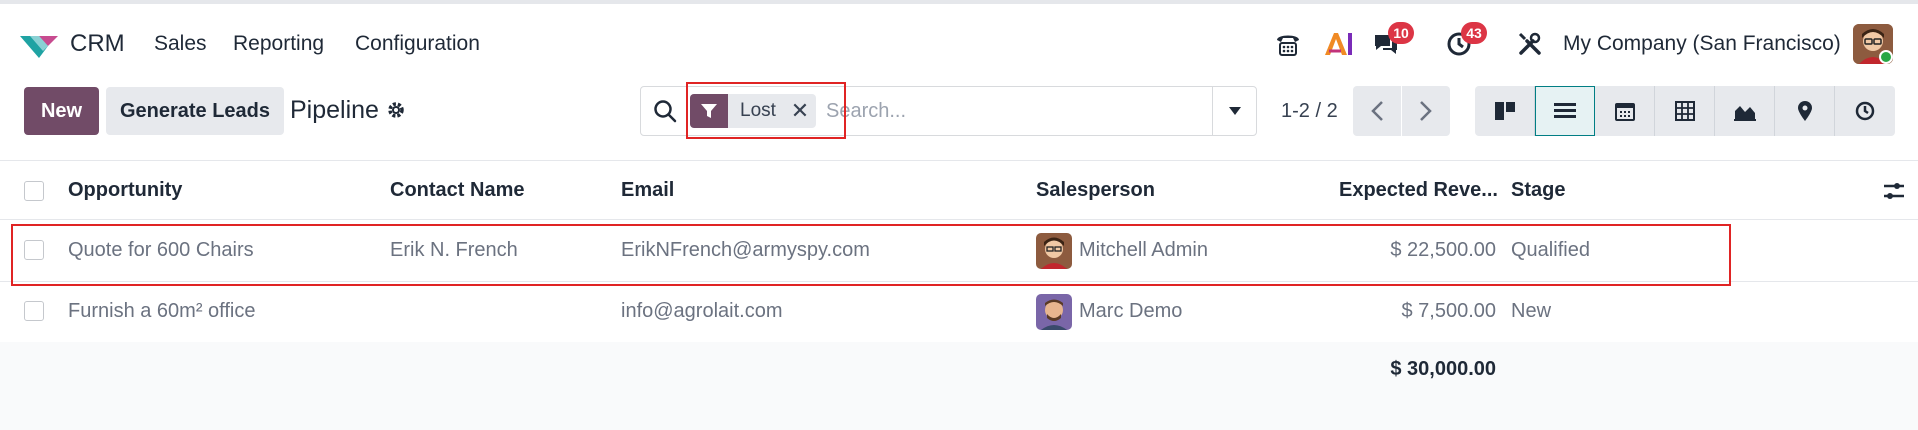 The image size is (1918, 430). I want to click on pager-value: 1-2 / 2, so click(1309, 111).